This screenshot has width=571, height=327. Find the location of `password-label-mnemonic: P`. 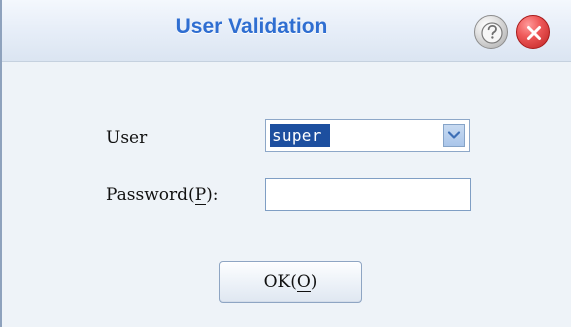

password-label-mnemonic: P is located at coordinates (200, 195).